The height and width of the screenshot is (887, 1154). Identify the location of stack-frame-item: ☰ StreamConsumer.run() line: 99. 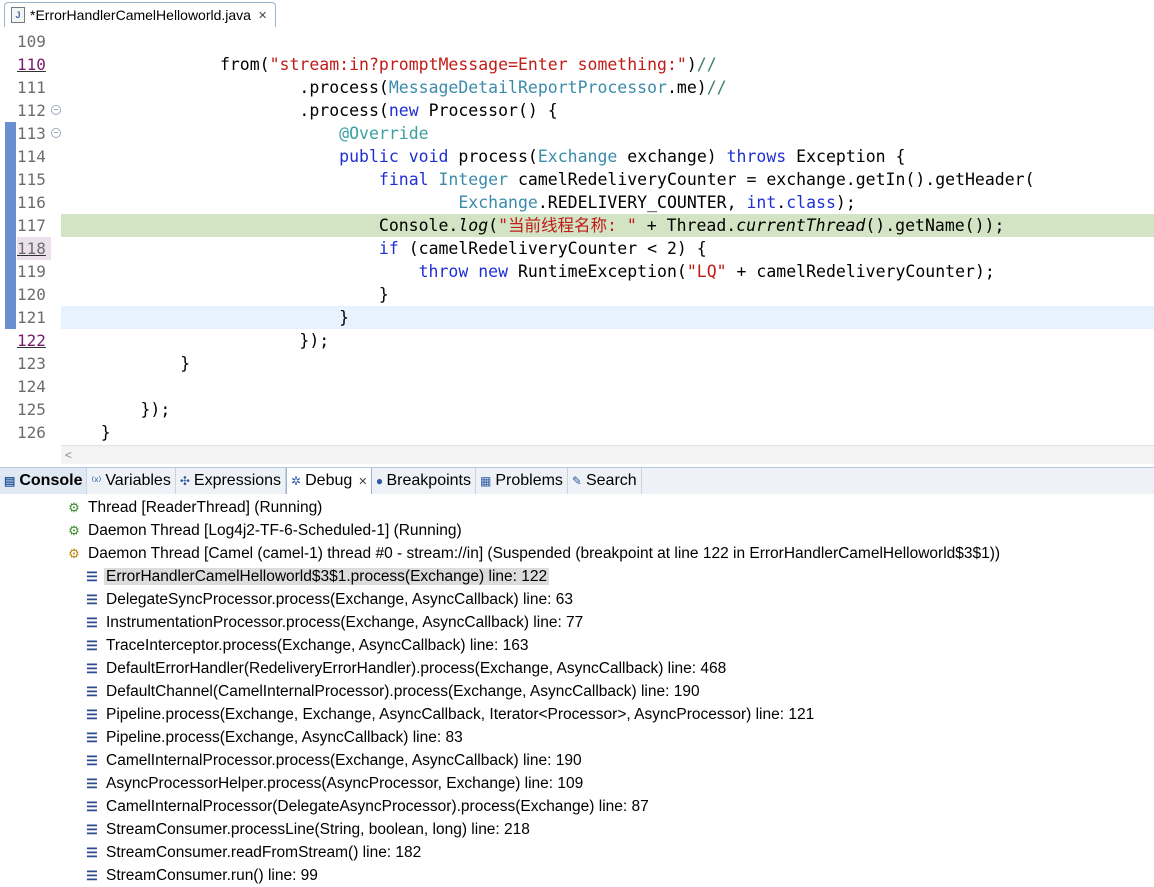
(202, 875).